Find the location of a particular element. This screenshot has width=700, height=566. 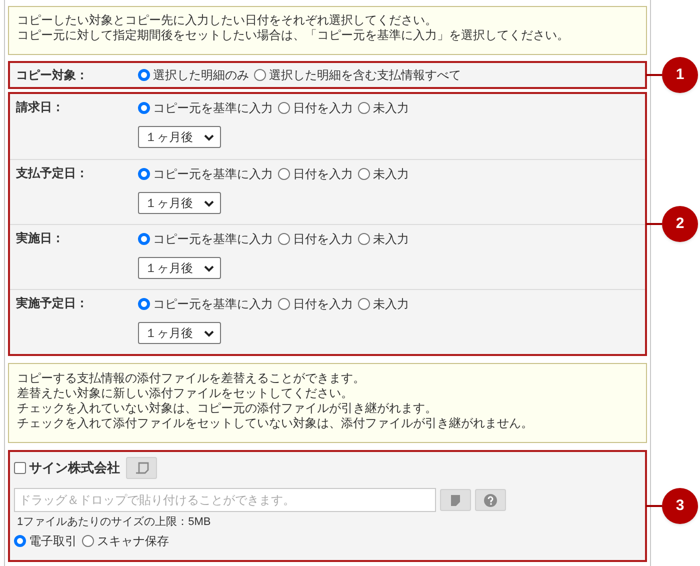

note-icon is located at coordinates (455, 500).